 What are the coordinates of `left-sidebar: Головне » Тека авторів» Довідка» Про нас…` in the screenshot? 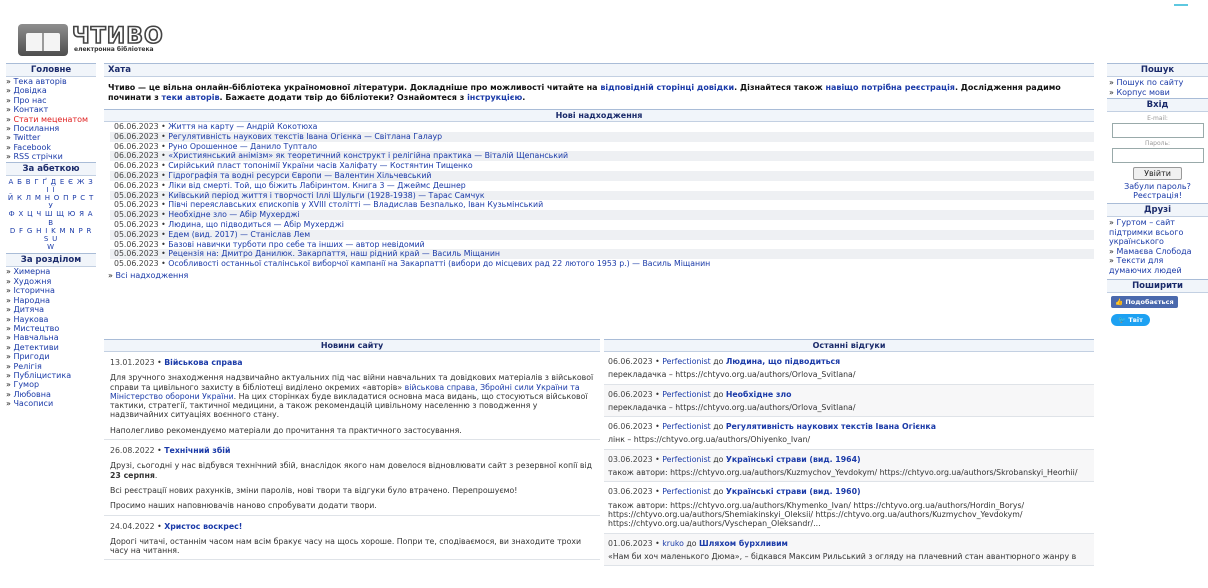 It's located at (51, 236).